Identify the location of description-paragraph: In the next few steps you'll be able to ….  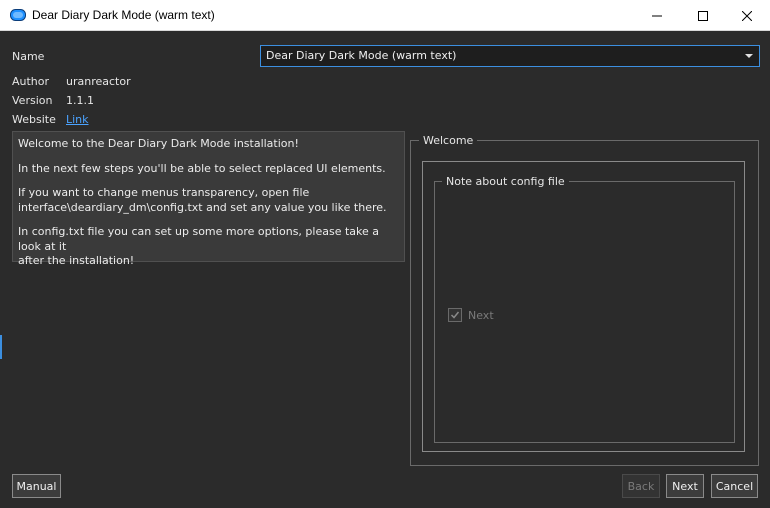
(202, 168).